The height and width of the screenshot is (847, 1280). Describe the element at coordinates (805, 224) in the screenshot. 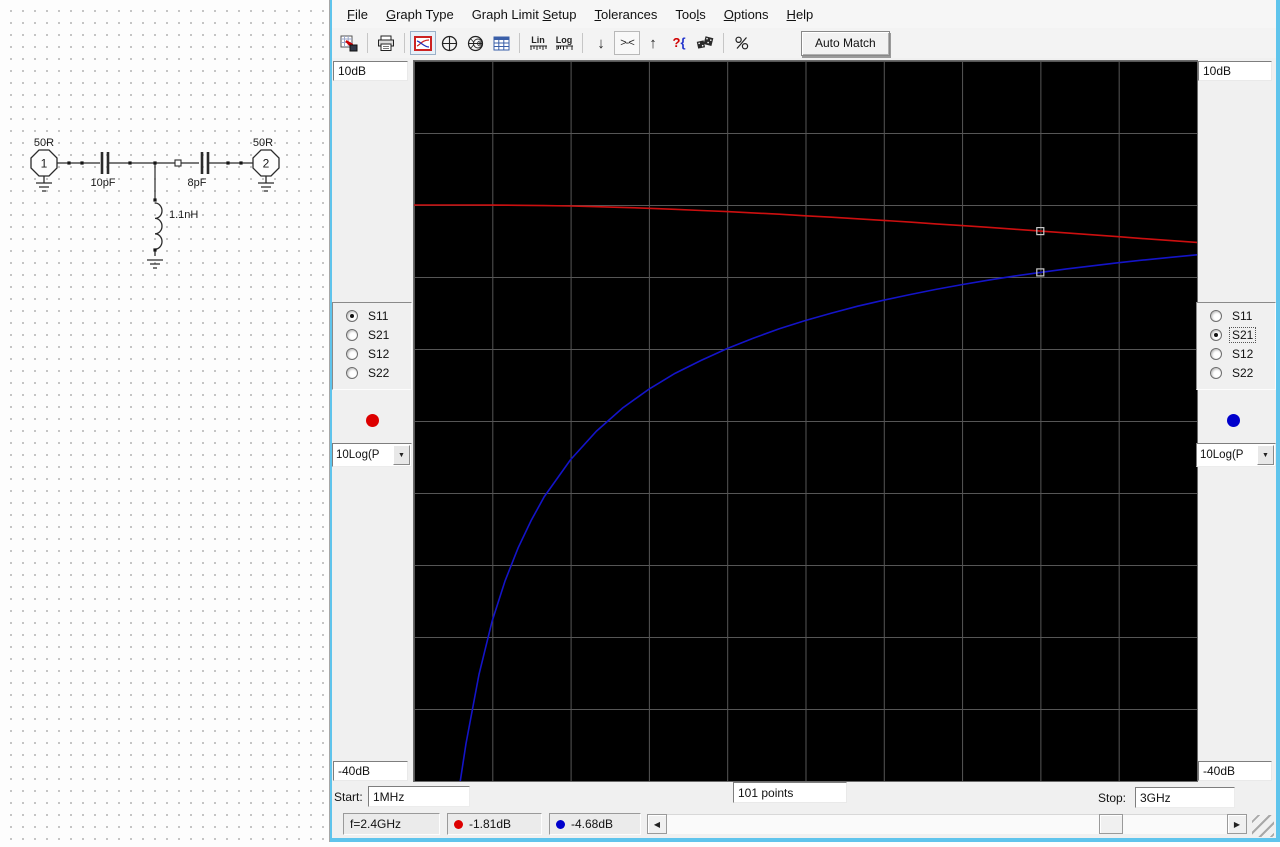

I see `trace-s11` at that location.